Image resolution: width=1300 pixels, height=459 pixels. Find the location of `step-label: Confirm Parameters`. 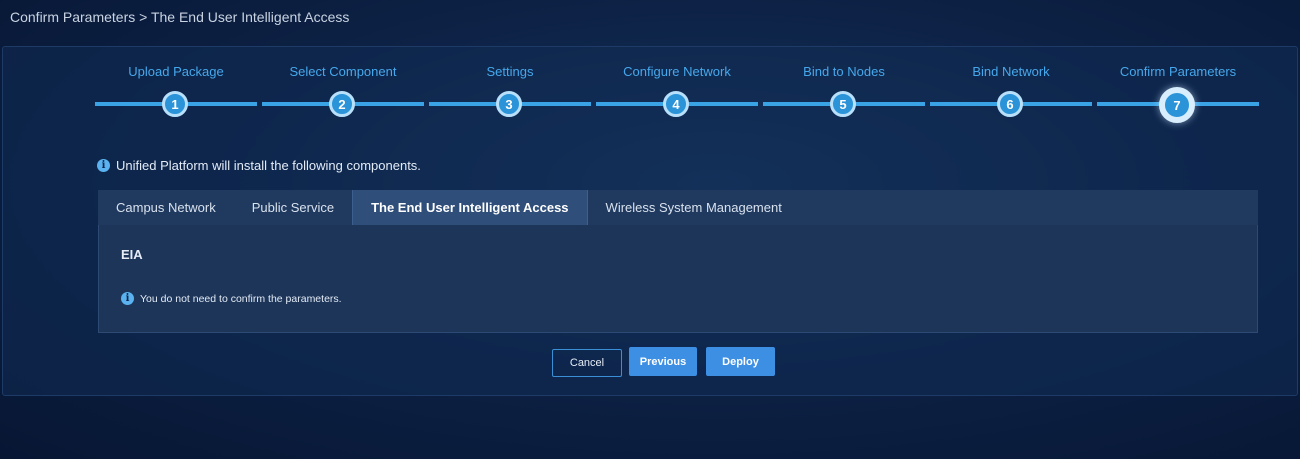

step-label: Confirm Parameters is located at coordinates (1178, 71).